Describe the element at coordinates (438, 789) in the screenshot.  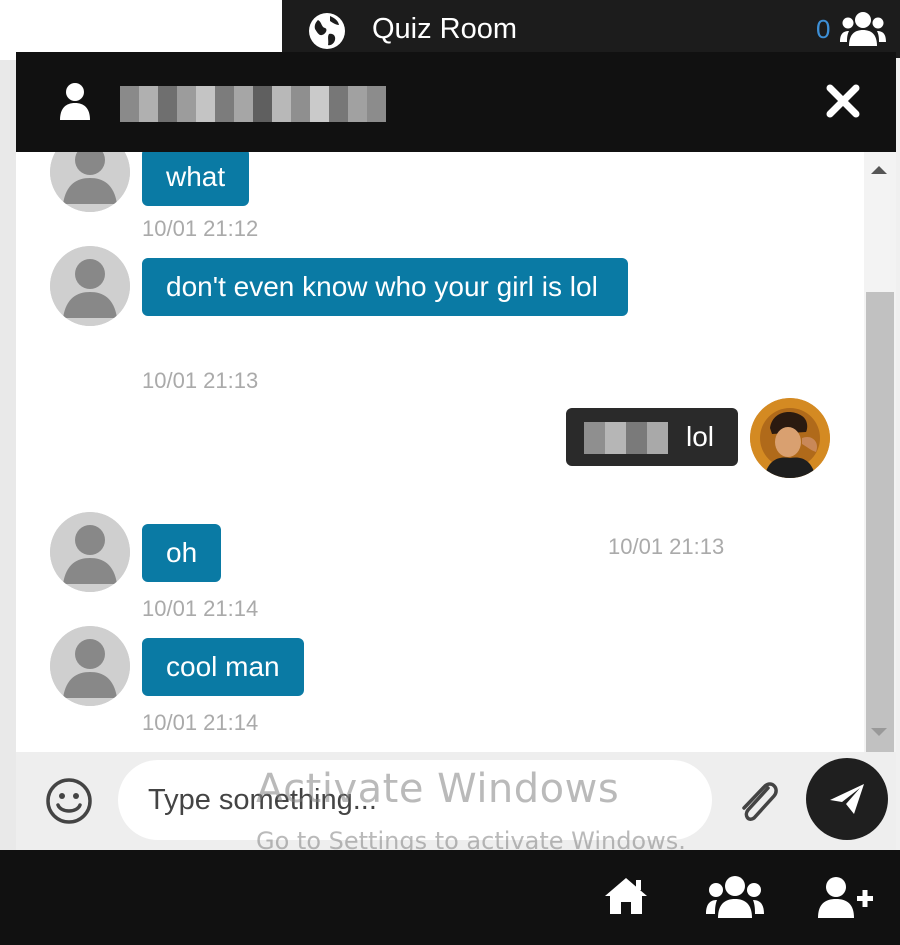
I see `windows-watermark-title: Activate Windows` at that location.